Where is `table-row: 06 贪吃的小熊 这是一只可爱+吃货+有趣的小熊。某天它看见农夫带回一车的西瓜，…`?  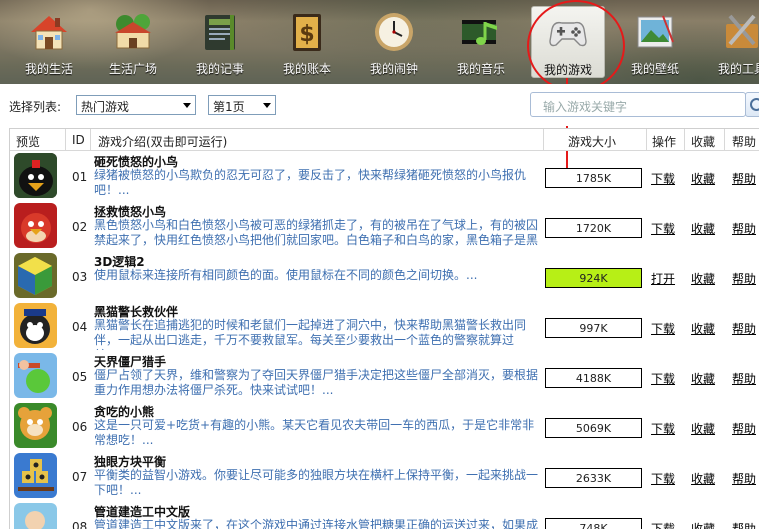
table-row: 06 贪吃的小熊 这是一只可爱+吃货+有趣的小熊。某天它看见农夫带回一车的西瓜，… is located at coordinates (384, 426).